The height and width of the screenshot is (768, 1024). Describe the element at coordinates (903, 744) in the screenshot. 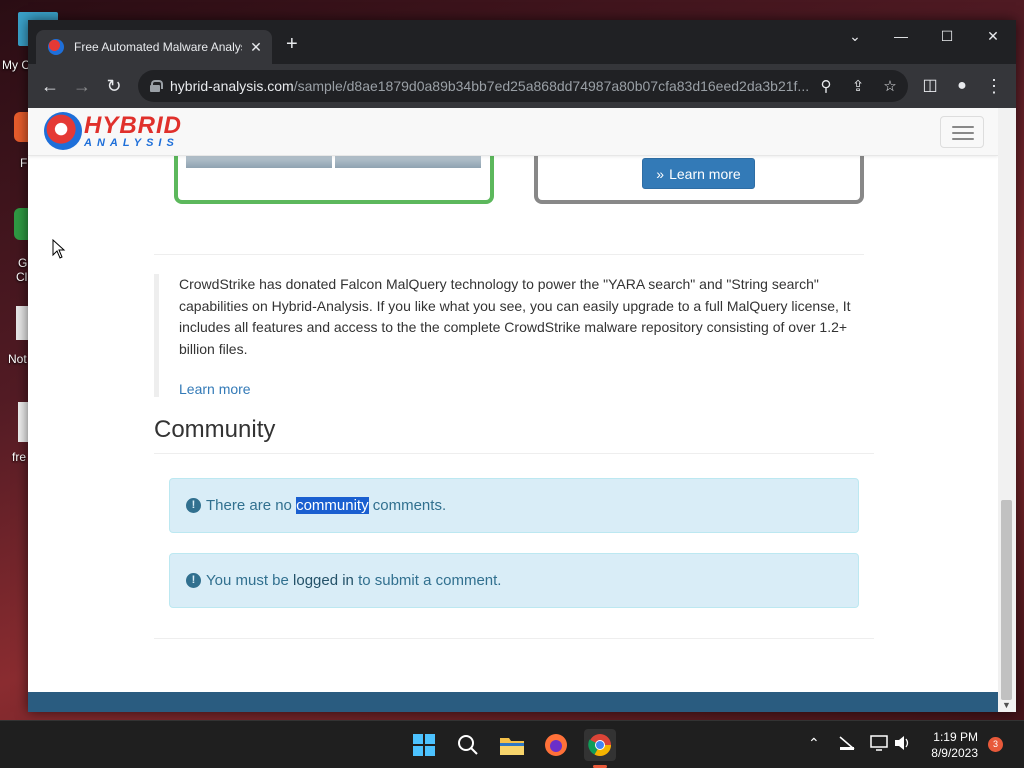

I see `volume-icon` at that location.